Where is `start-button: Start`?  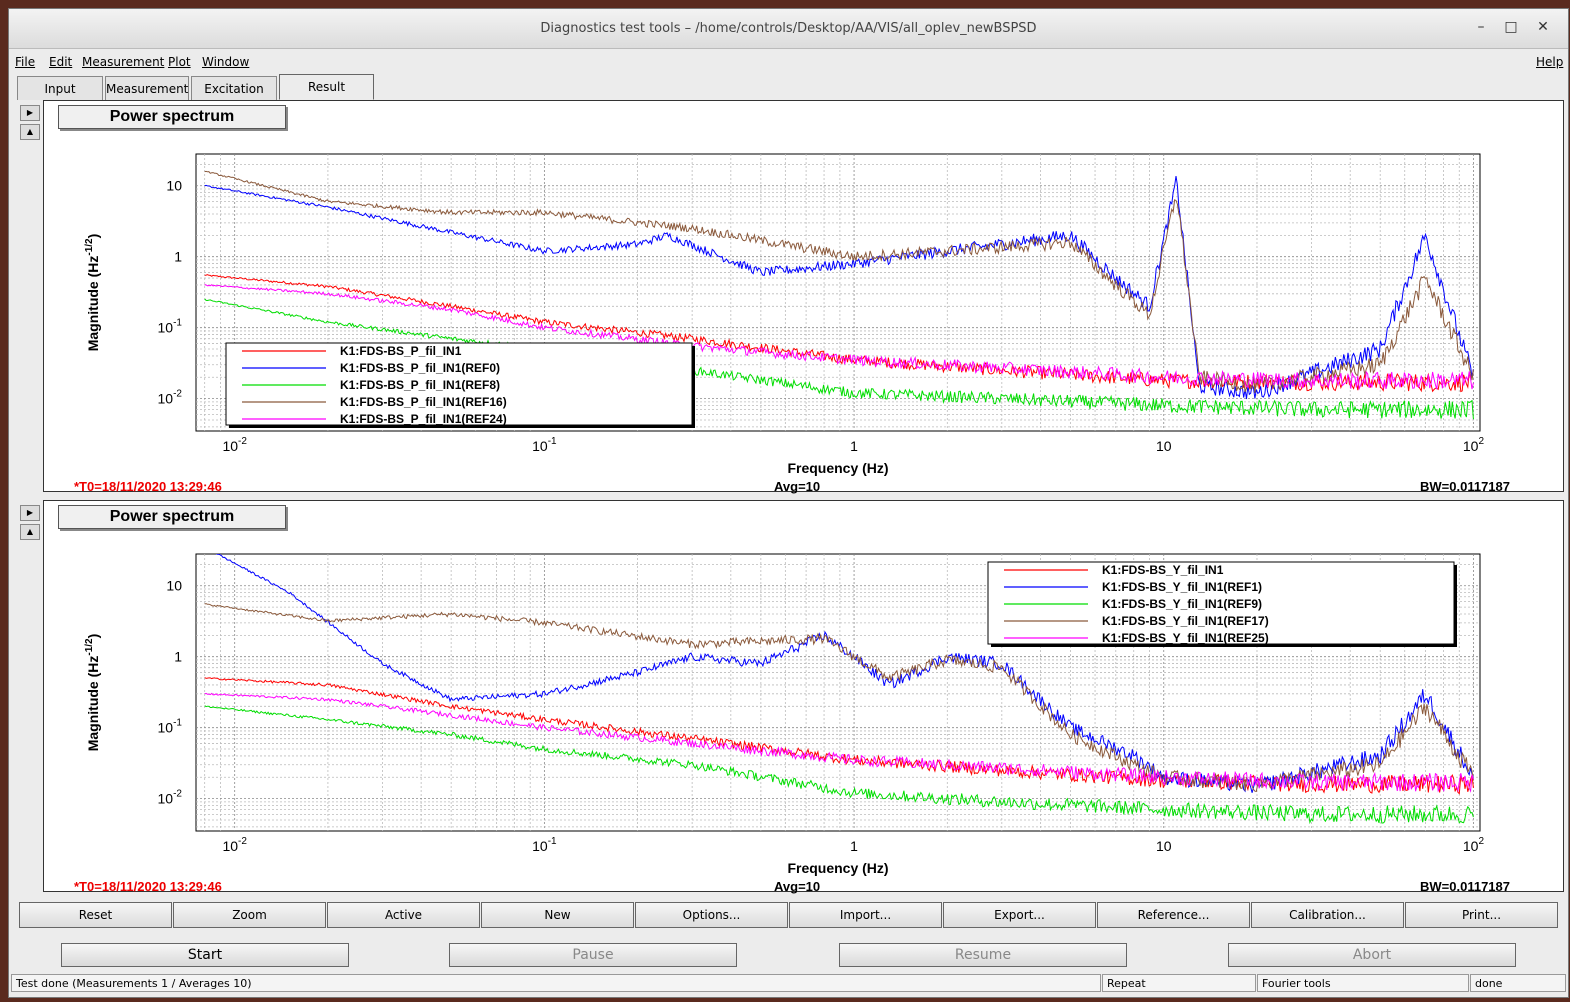 start-button: Start is located at coordinates (205, 955).